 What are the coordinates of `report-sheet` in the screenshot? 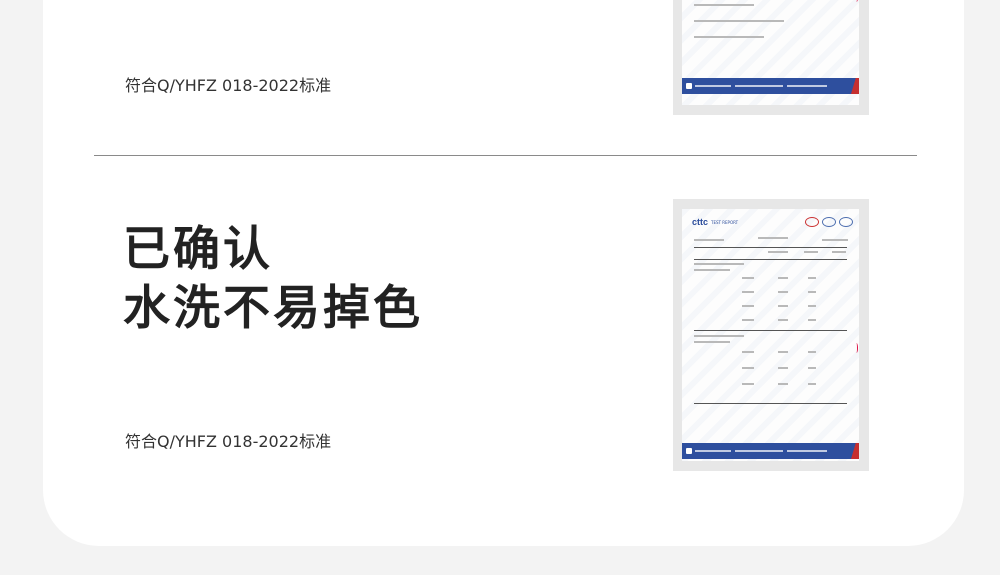 It's located at (770, 52).